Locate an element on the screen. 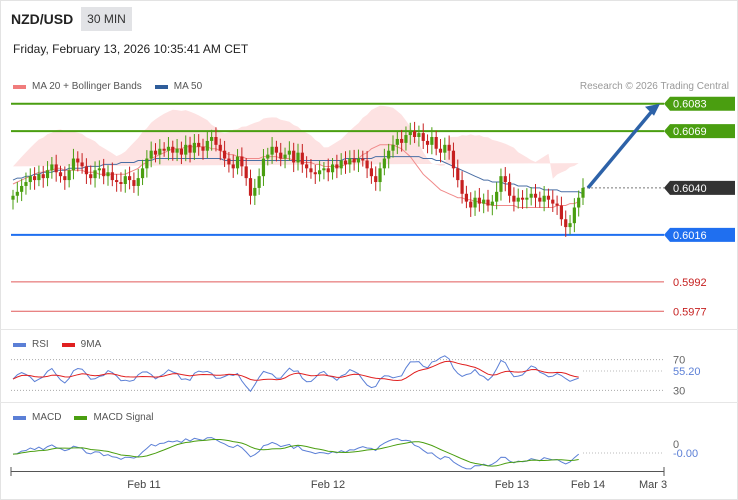 The image size is (738, 500). macd-line is located at coordinates (296, 453).